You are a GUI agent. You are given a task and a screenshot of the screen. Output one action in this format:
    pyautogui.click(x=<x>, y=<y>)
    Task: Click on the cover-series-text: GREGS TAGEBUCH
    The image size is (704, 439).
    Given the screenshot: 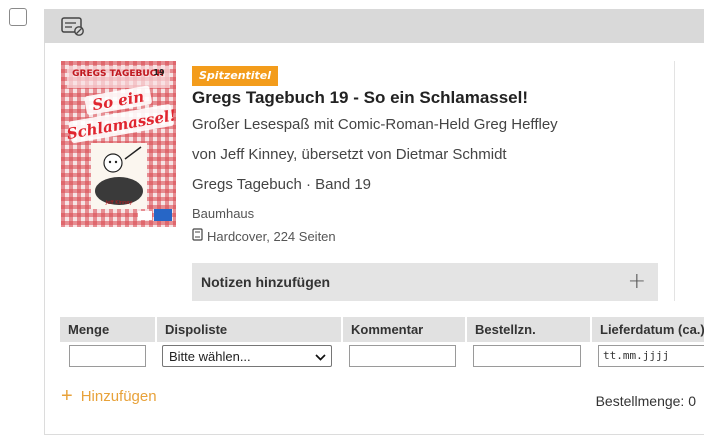 What is the action you would take?
    pyautogui.click(x=118, y=74)
    